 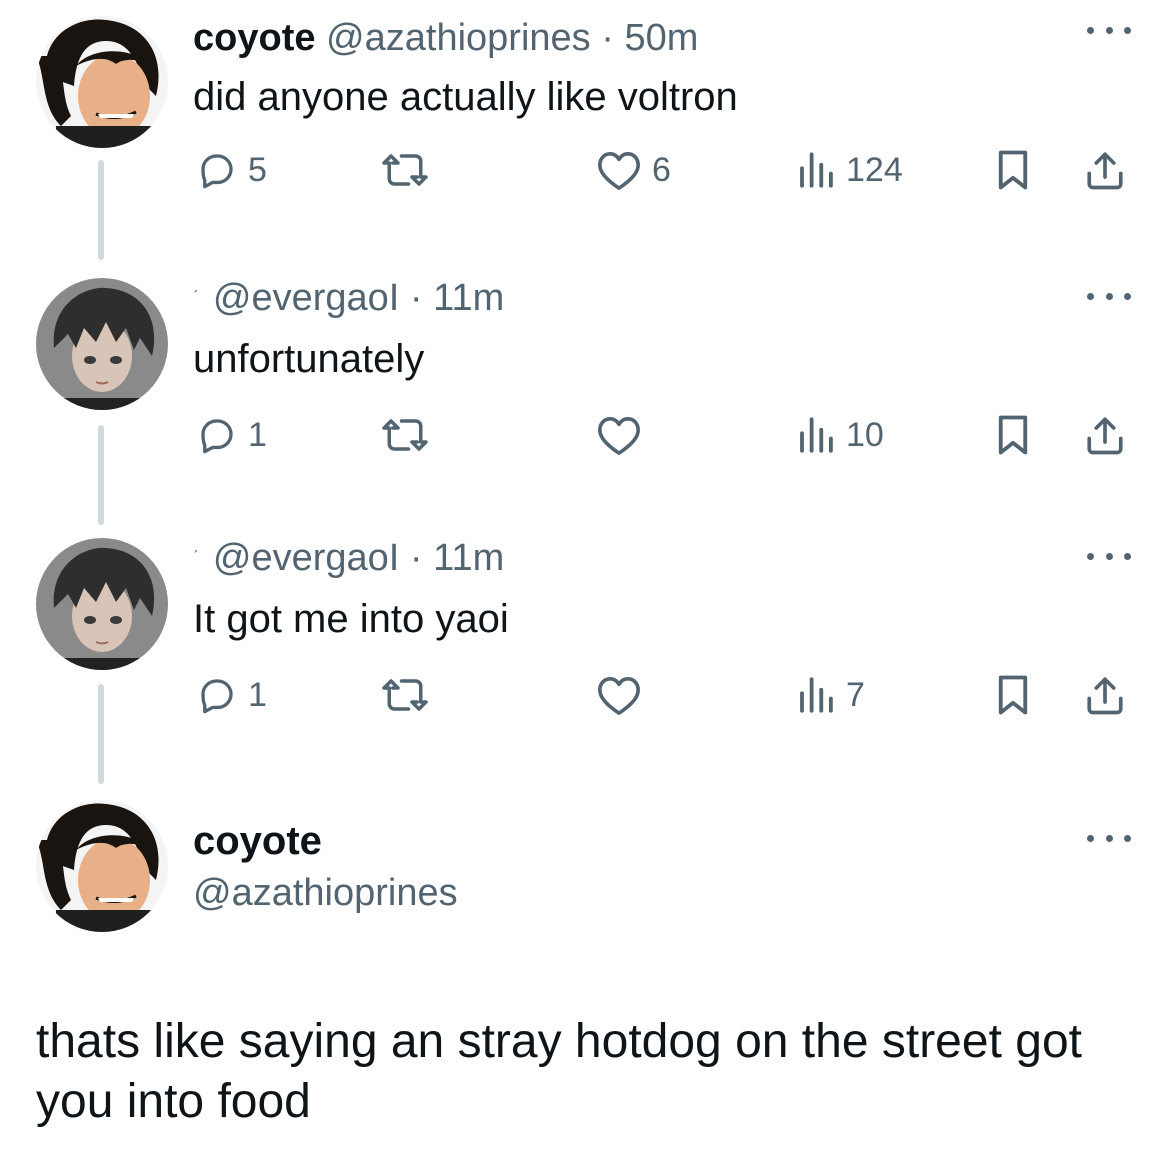 I want to click on views-count: 7, so click(x=855, y=694).